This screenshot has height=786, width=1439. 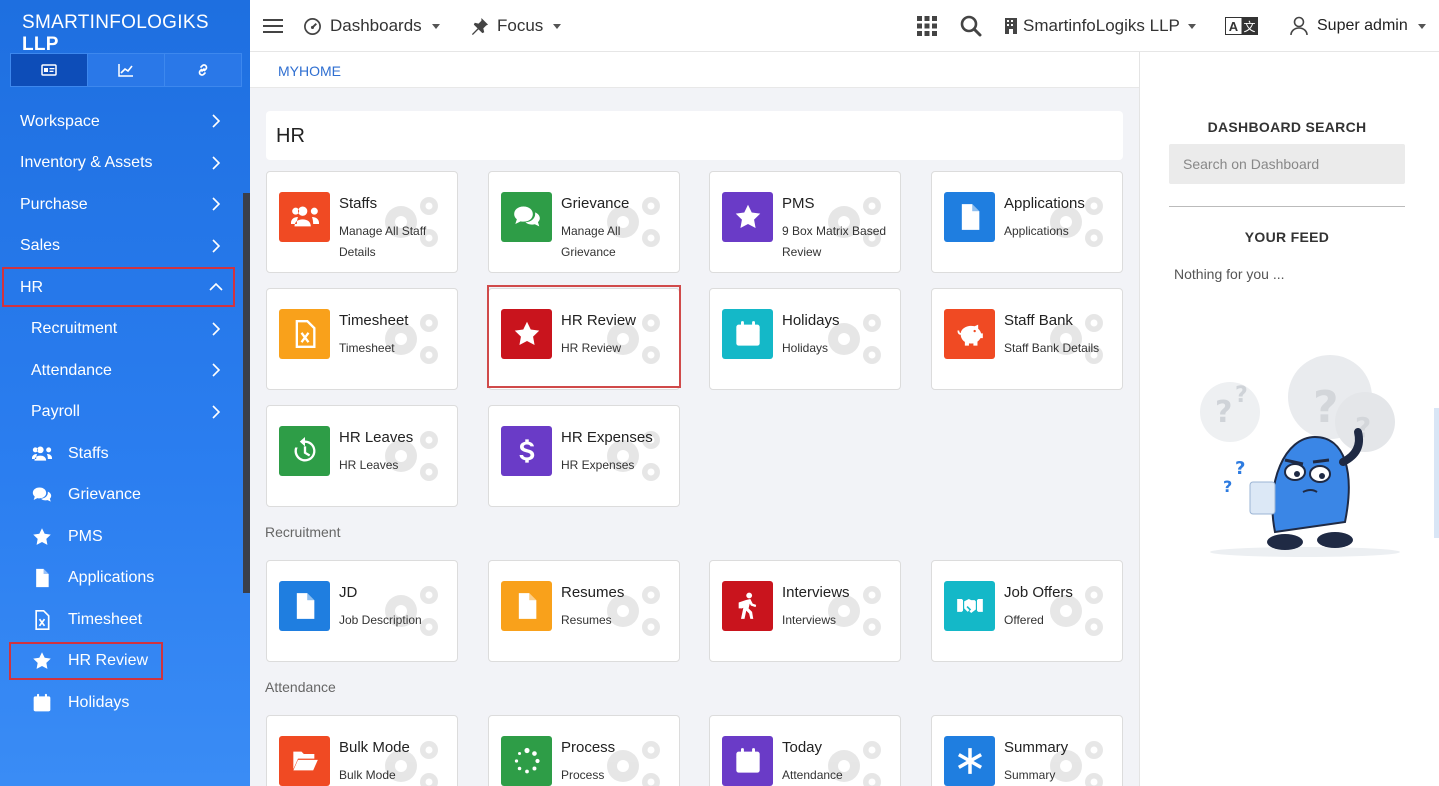 What do you see at coordinates (383, 241) in the screenshot?
I see `card-description: Manage All Staff Details` at bounding box center [383, 241].